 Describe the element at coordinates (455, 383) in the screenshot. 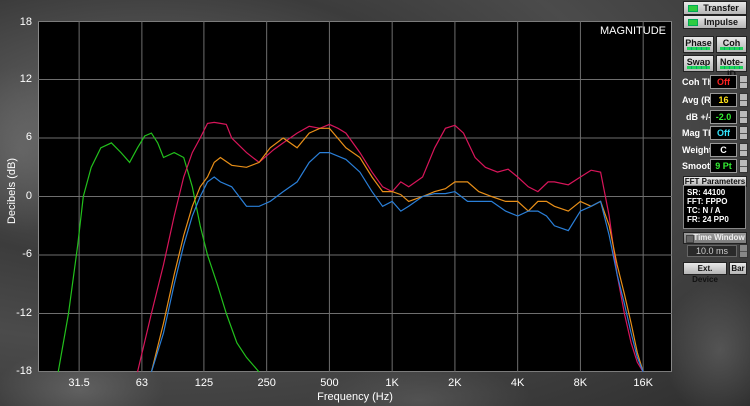

I see `x-tick-label: 2K` at that location.